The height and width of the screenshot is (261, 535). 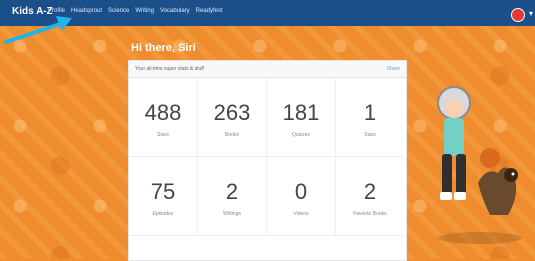 I want to click on stat-label: Episodes, so click(x=163, y=214).